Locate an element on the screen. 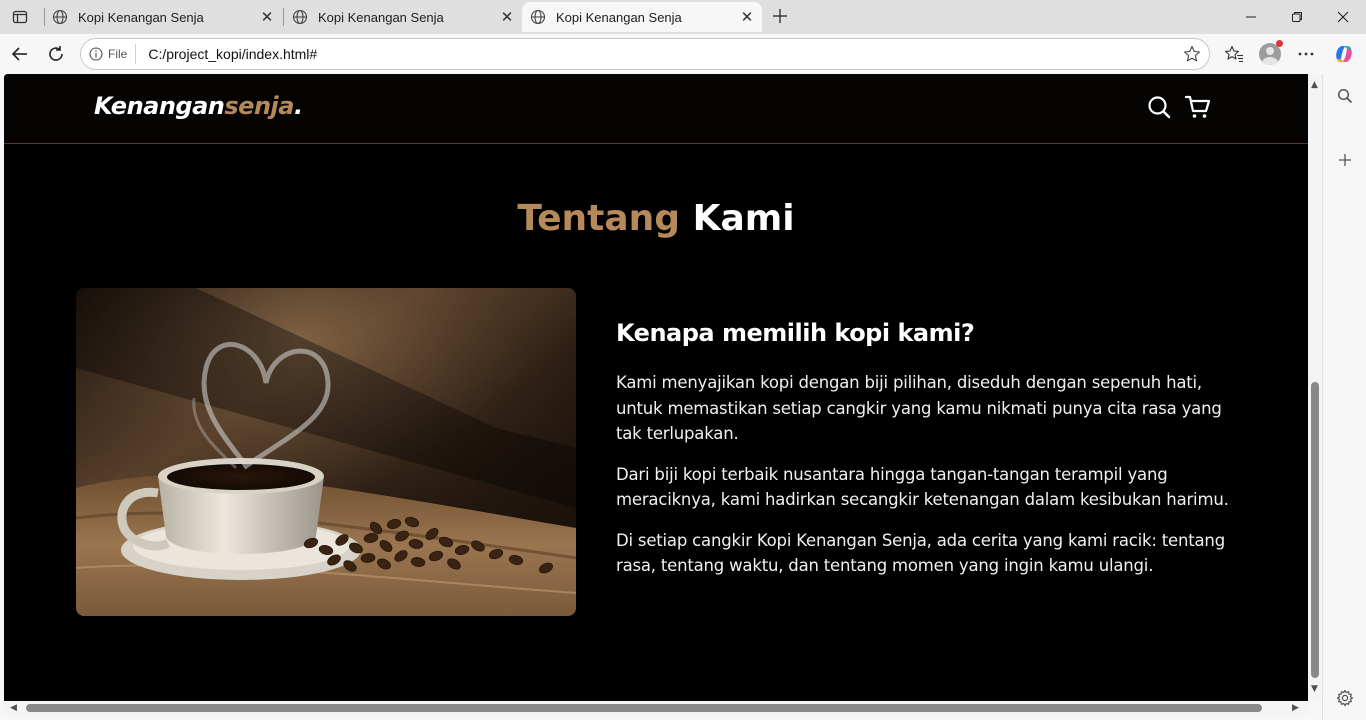 The image size is (1366, 720). restore-button is located at coordinates (1297, 17).